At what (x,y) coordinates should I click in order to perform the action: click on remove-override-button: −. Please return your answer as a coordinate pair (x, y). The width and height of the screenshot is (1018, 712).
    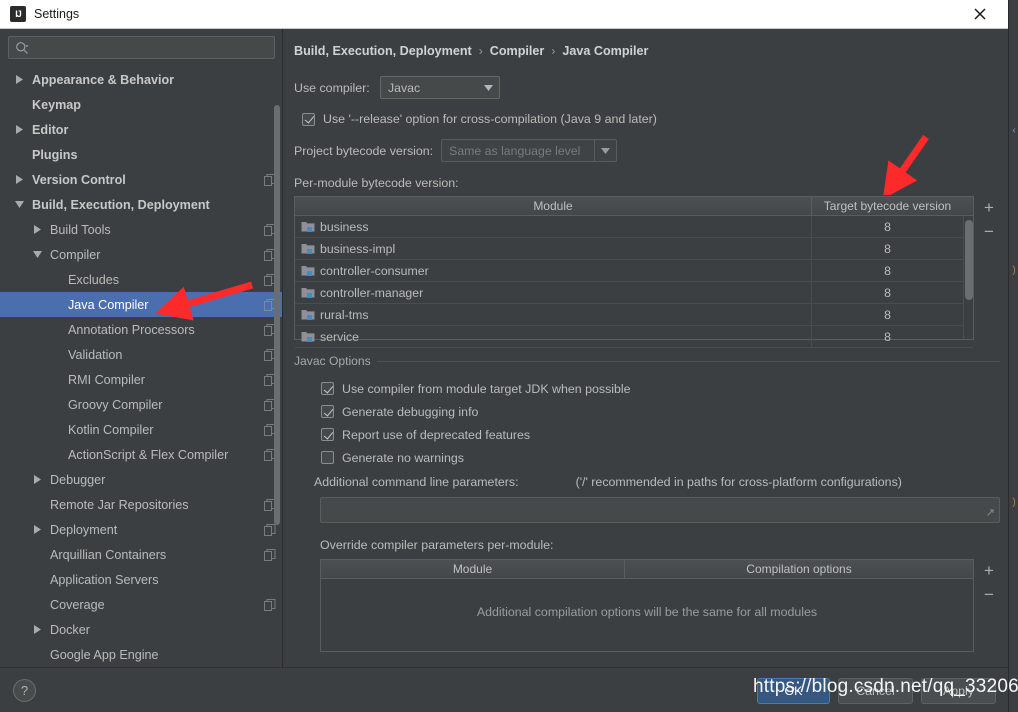
    Looking at the image, I should click on (989, 595).